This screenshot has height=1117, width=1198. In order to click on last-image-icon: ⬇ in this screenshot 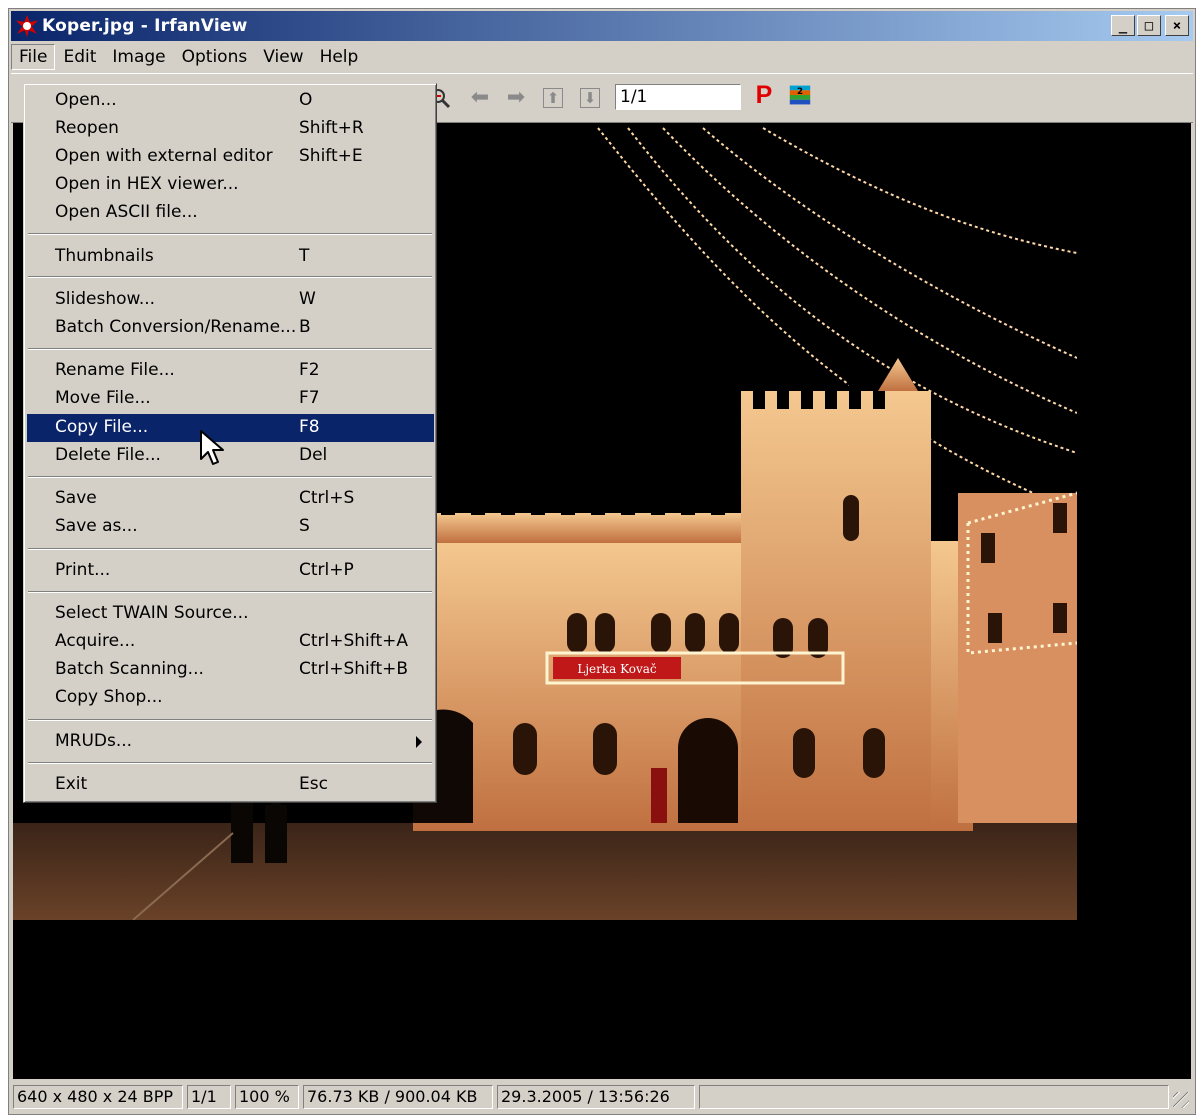, I will do `click(590, 98)`.